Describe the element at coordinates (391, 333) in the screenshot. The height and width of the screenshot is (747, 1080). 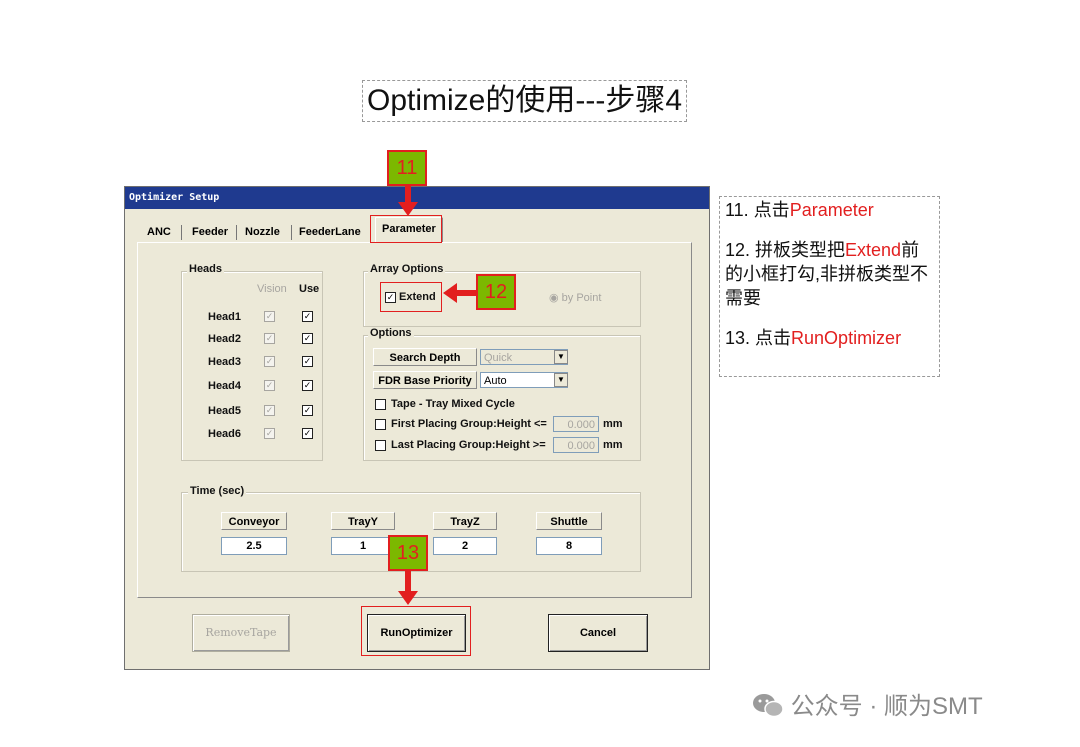
I see `options-title: Options` at that location.